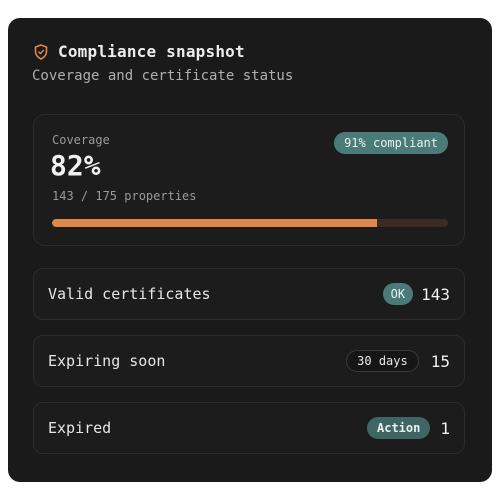 The width and height of the screenshot is (500, 500). Describe the element at coordinates (440, 361) in the screenshot. I see `row-count: 15` at that location.